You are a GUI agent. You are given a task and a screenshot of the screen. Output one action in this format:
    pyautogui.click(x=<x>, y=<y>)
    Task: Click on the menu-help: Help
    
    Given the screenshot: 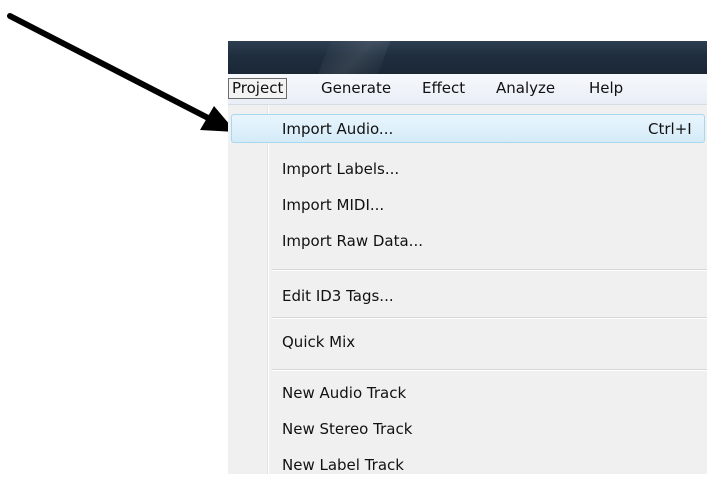 What is the action you would take?
    pyautogui.click(x=606, y=88)
    